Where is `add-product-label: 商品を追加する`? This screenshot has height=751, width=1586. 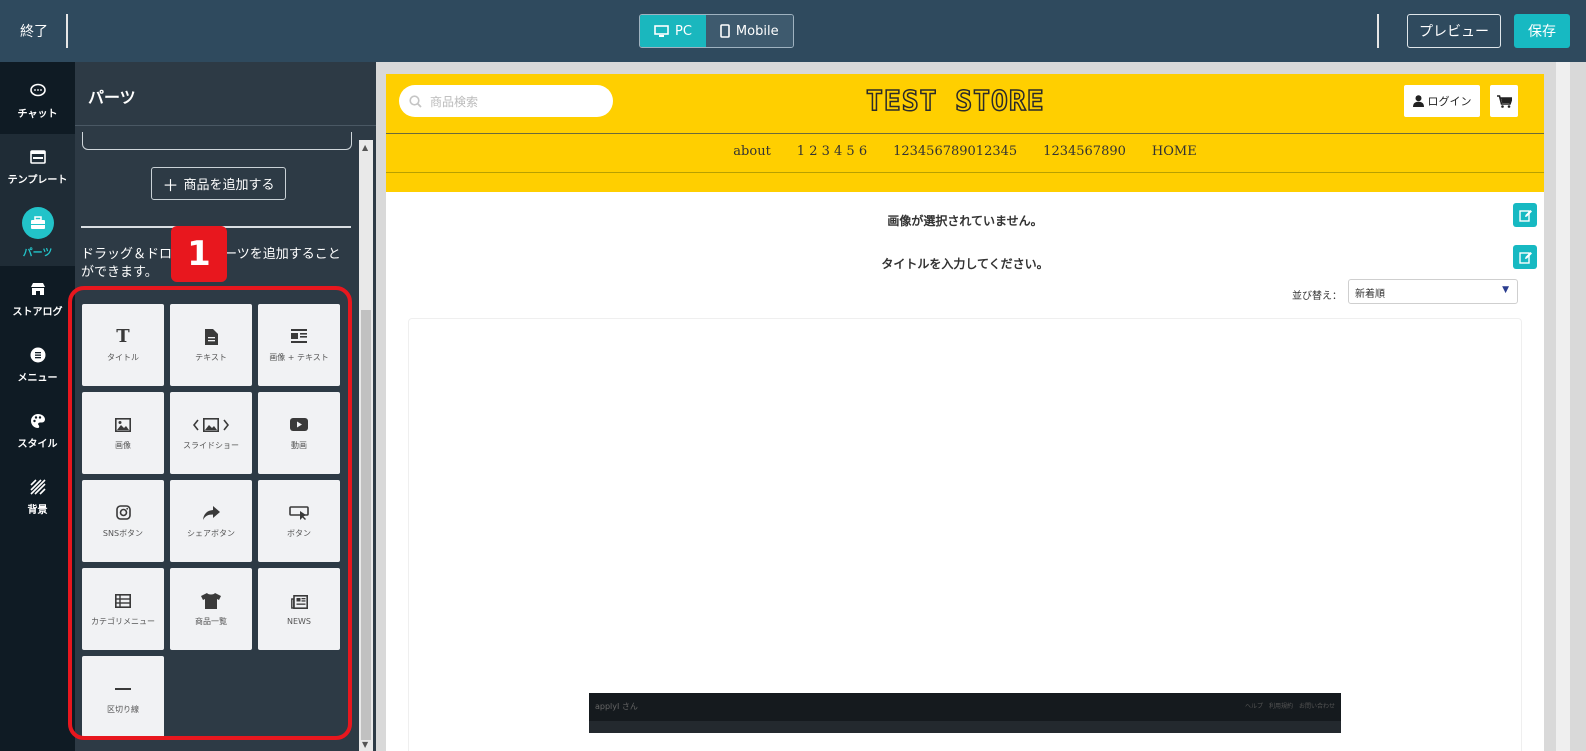 add-product-label: 商品を追加する is located at coordinates (229, 185).